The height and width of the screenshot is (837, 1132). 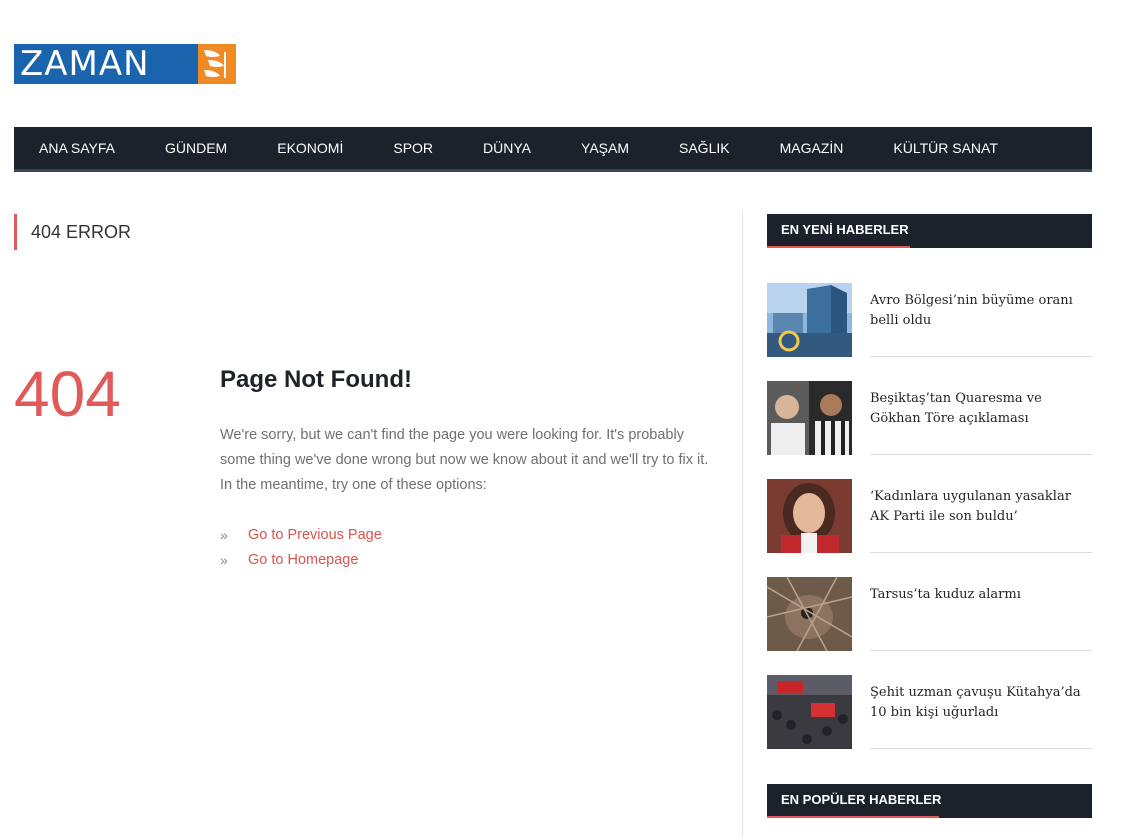 What do you see at coordinates (507, 148) in the screenshot?
I see `nav-item-dunya: DÜNYA` at bounding box center [507, 148].